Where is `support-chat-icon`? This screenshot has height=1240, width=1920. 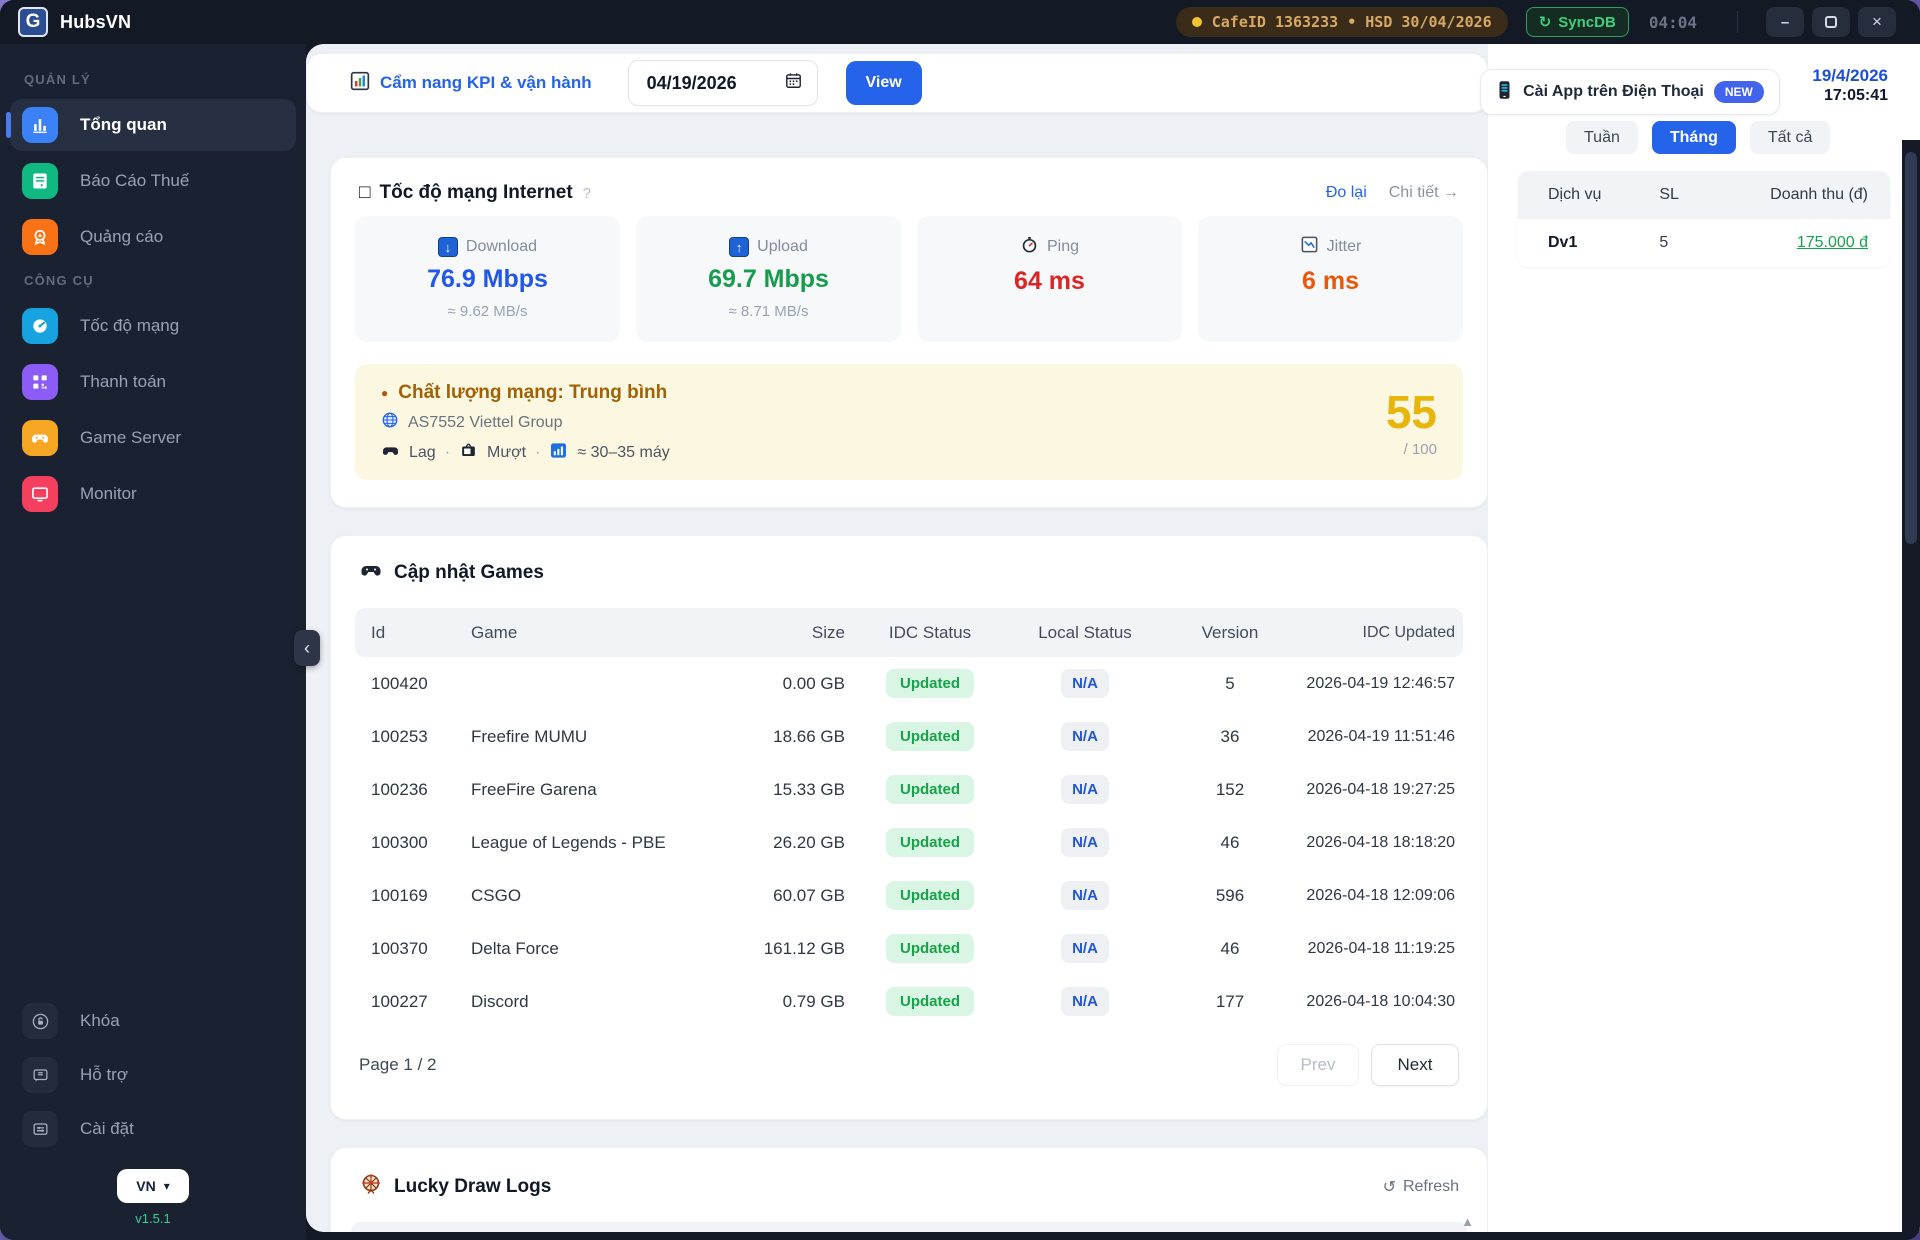
support-chat-icon is located at coordinates (40, 1075).